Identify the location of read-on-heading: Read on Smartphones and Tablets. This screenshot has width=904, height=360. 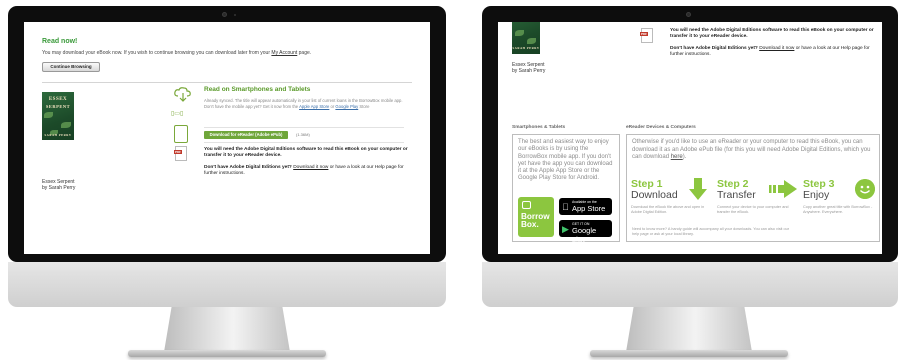
(257, 89).